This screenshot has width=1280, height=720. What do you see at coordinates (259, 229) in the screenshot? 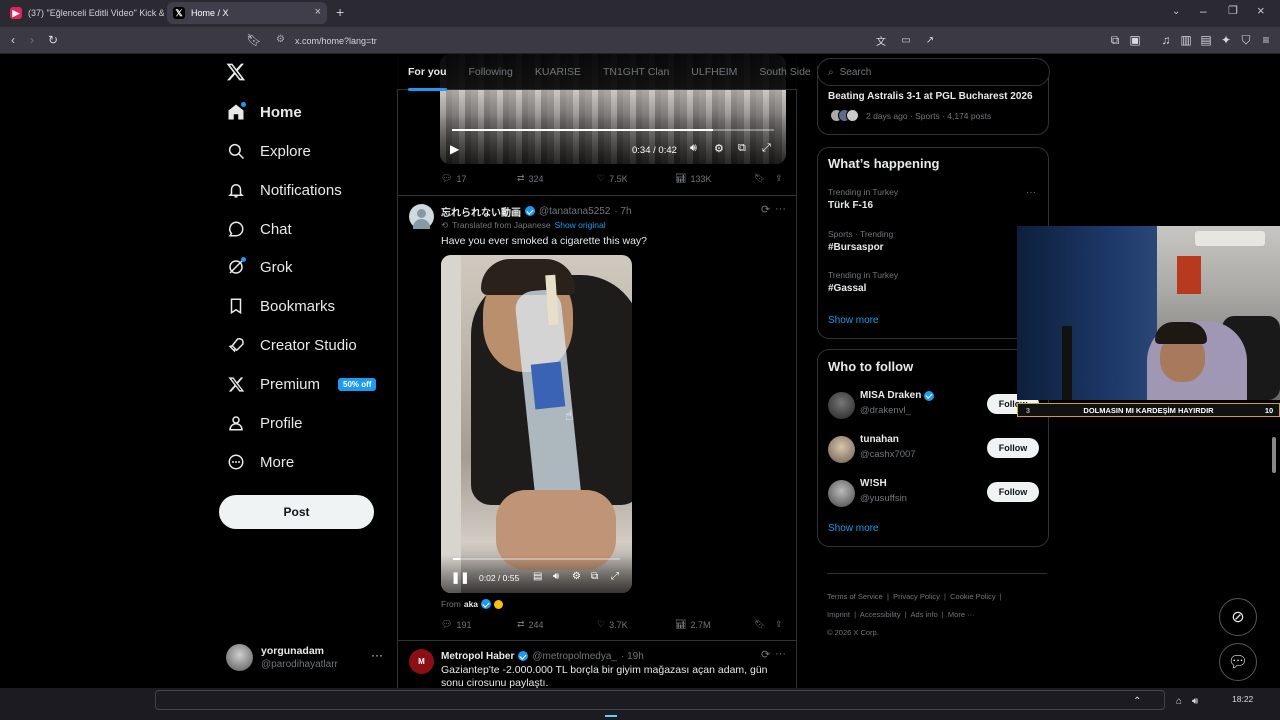
I see `nav-item-chat: Chat` at bounding box center [259, 229].